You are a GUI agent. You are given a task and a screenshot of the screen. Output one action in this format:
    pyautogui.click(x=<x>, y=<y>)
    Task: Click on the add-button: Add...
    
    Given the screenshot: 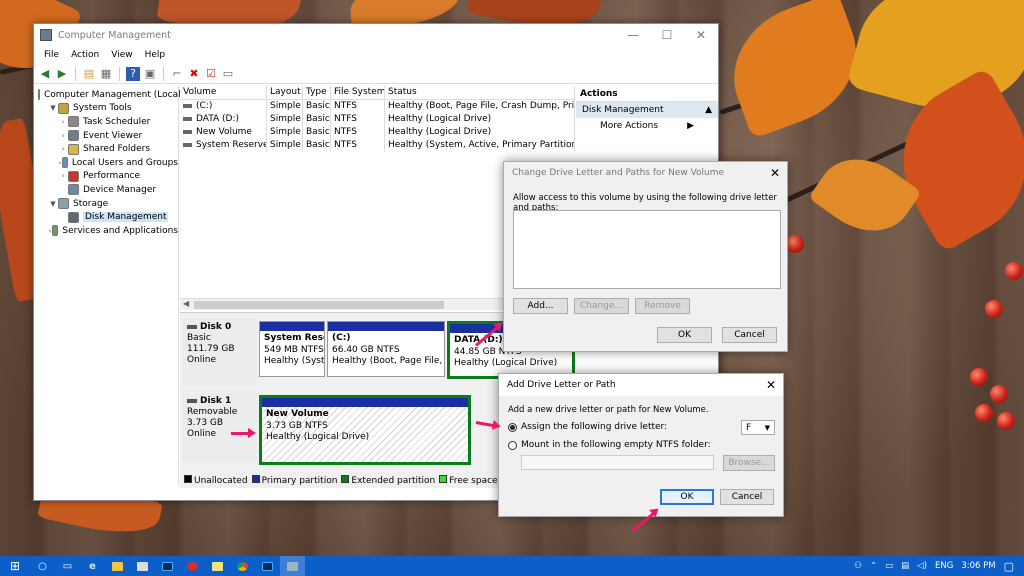 What is the action you would take?
    pyautogui.click(x=540, y=306)
    